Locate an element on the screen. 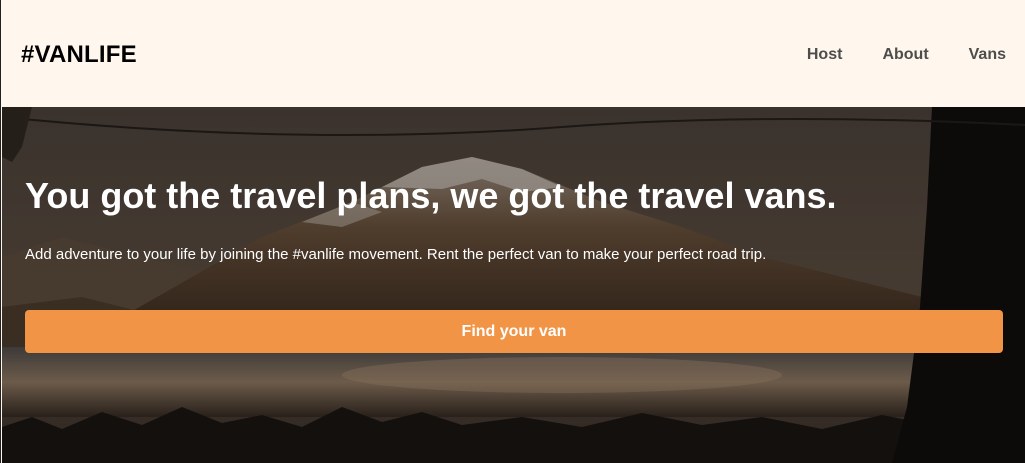 The image size is (1025, 463). nav-link-vans: Vans is located at coordinates (987, 55).